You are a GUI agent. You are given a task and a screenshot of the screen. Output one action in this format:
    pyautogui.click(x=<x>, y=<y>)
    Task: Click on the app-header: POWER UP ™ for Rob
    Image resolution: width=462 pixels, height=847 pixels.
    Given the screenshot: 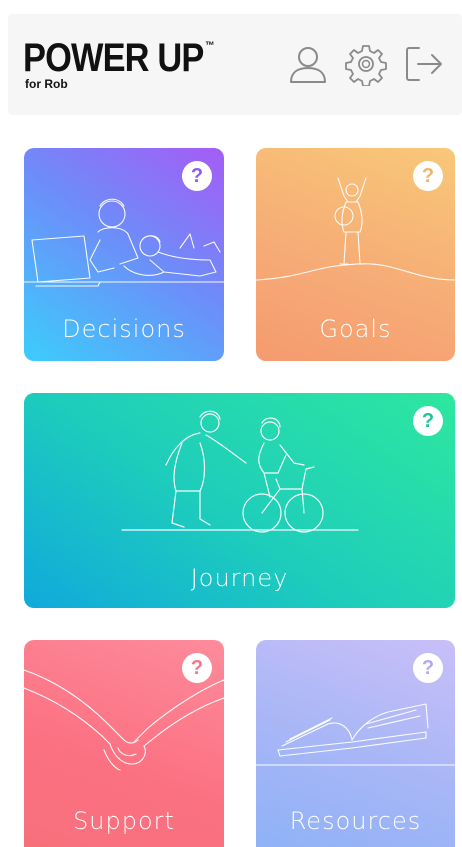 What is the action you would take?
    pyautogui.click(x=235, y=64)
    